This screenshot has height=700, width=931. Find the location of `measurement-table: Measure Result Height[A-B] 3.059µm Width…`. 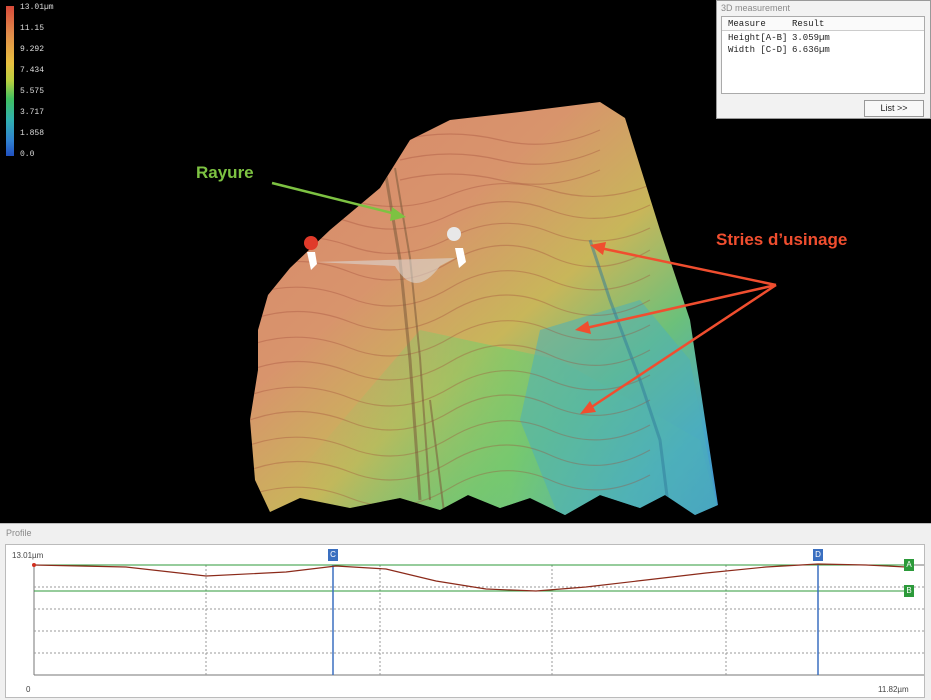

measurement-table: Measure Result Height[A-B] 3.059µm Width… is located at coordinates (823, 55).